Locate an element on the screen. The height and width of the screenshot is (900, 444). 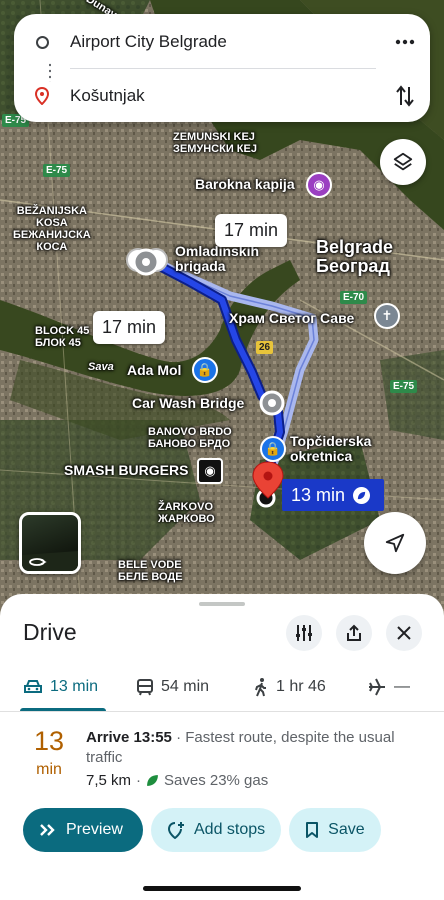
tab-label: 13 min is located at coordinates (74, 686).